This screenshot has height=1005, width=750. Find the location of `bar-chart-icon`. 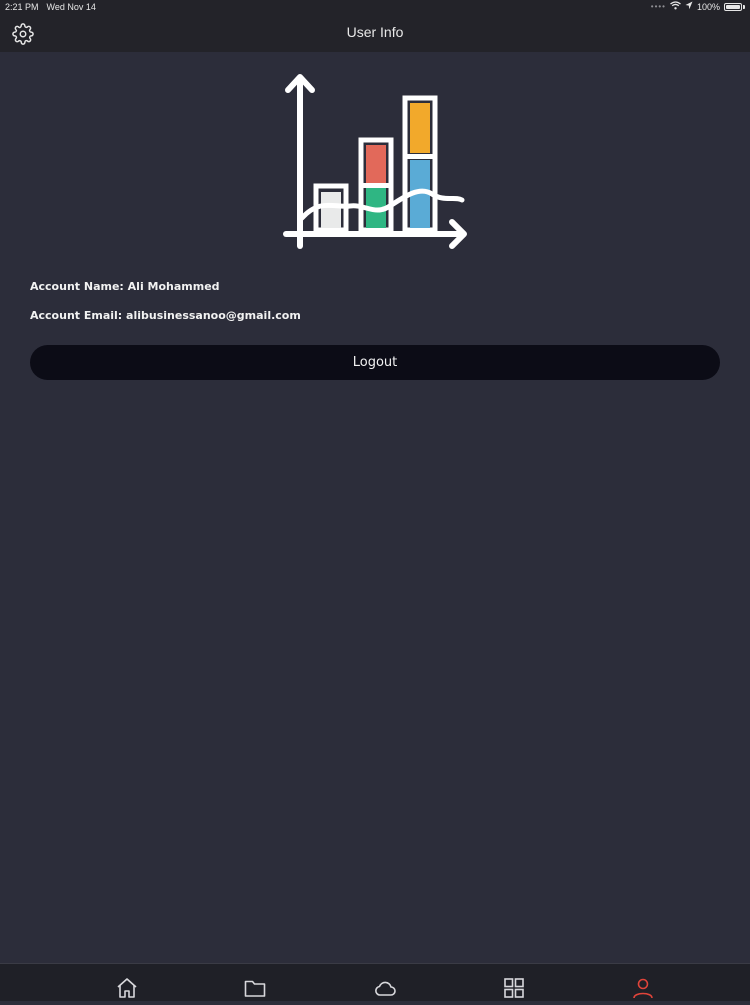

bar-chart-icon is located at coordinates (375, 161).